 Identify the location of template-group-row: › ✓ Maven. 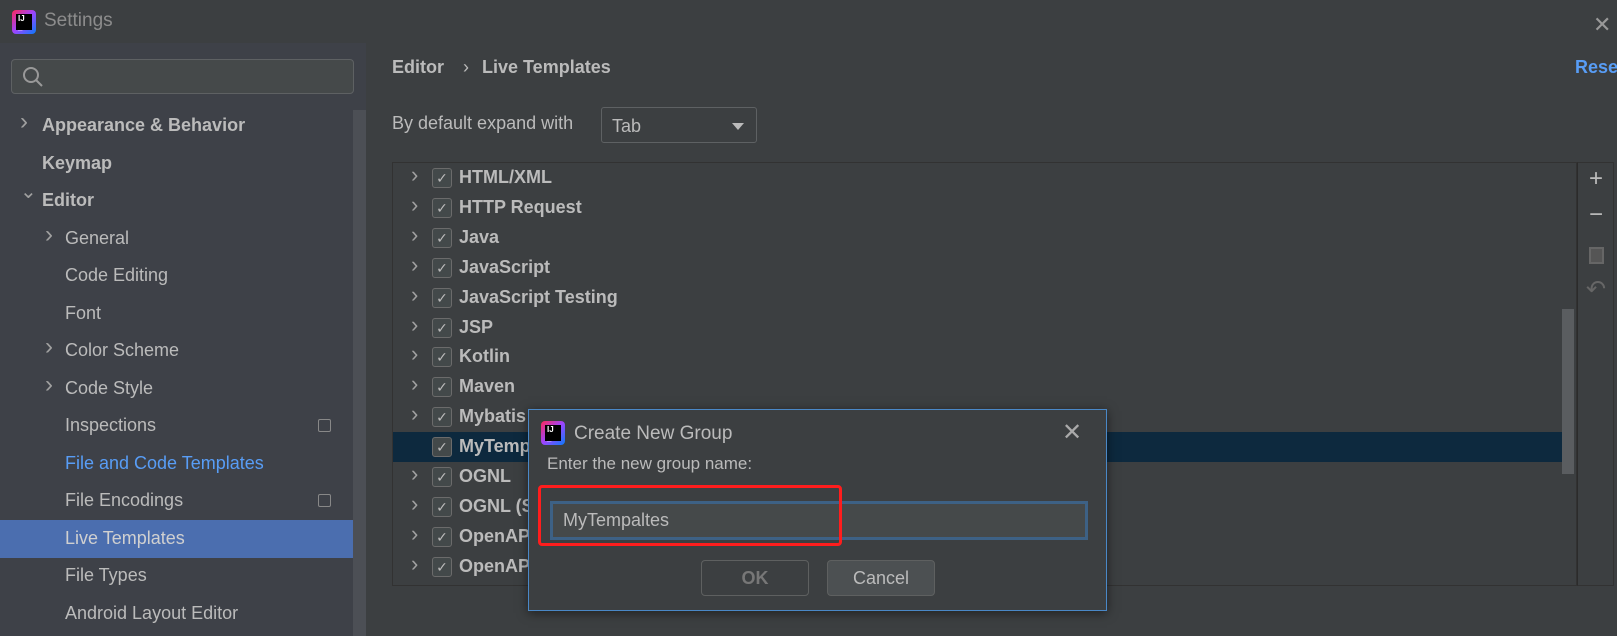
(978, 386).